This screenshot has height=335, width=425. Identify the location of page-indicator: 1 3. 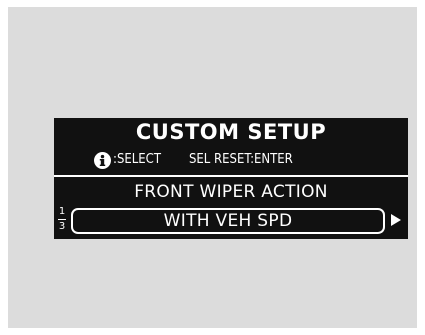
(62, 222).